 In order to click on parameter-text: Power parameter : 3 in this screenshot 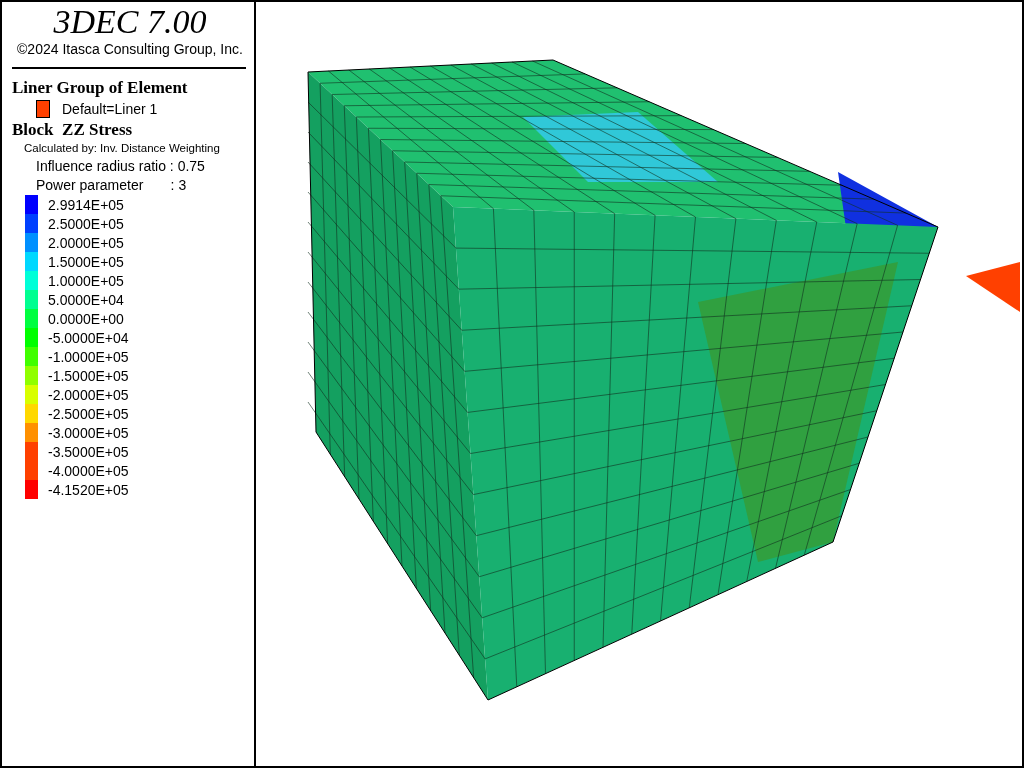, I will do `click(111, 185)`.